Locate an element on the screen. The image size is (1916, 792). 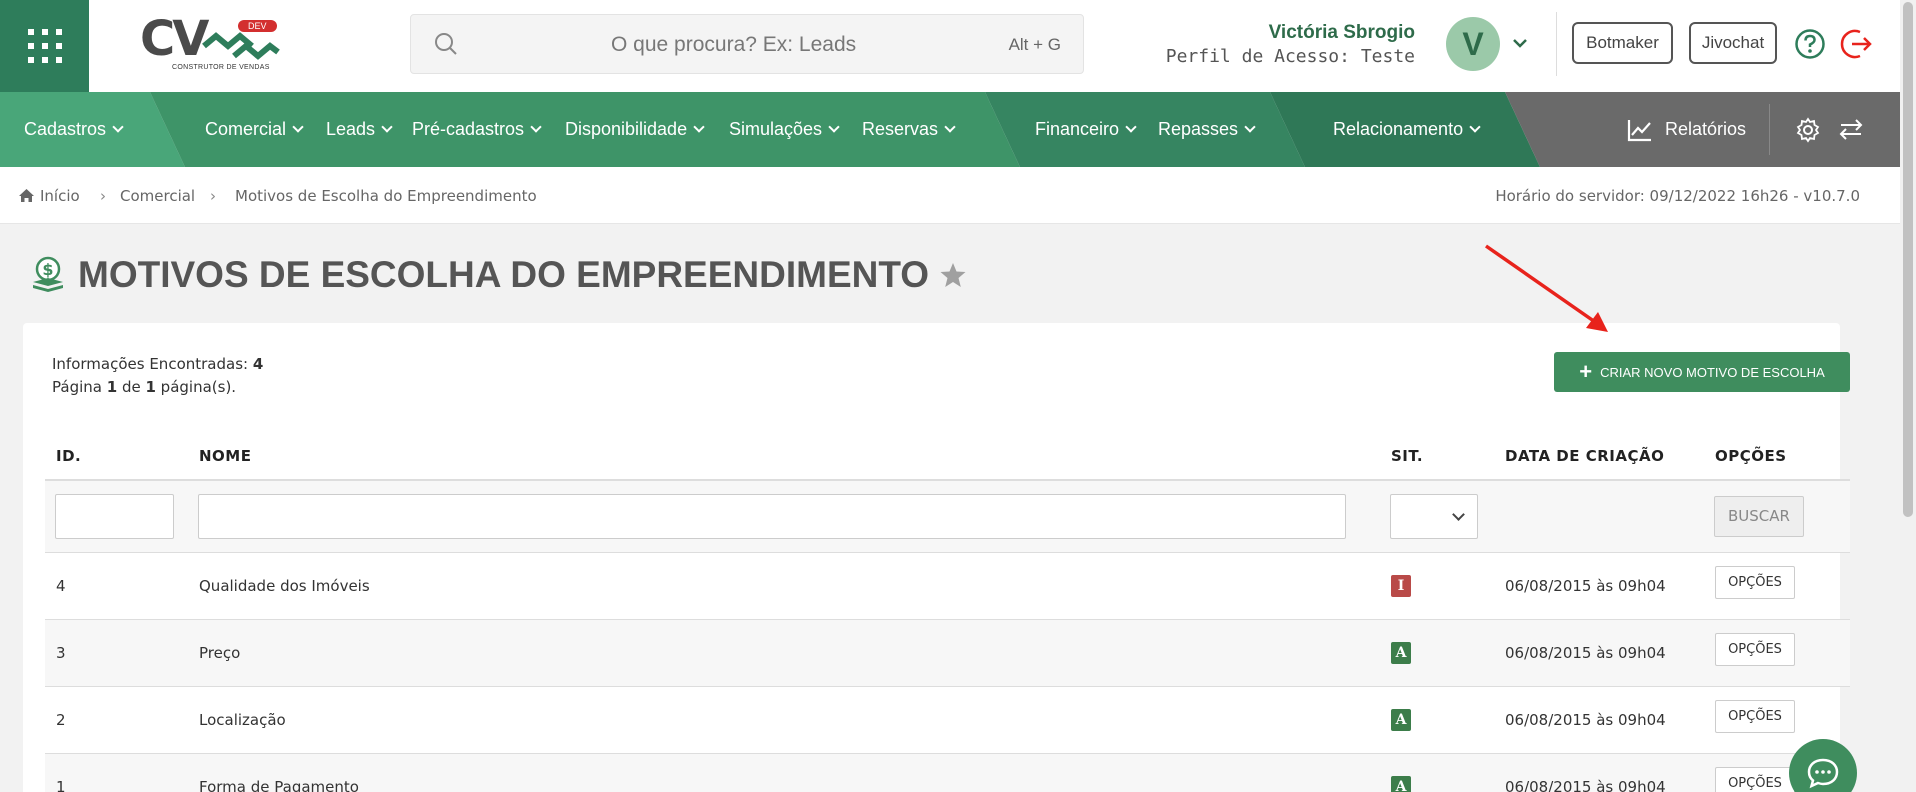
annotation-arrow is located at coordinates (1546, 288).